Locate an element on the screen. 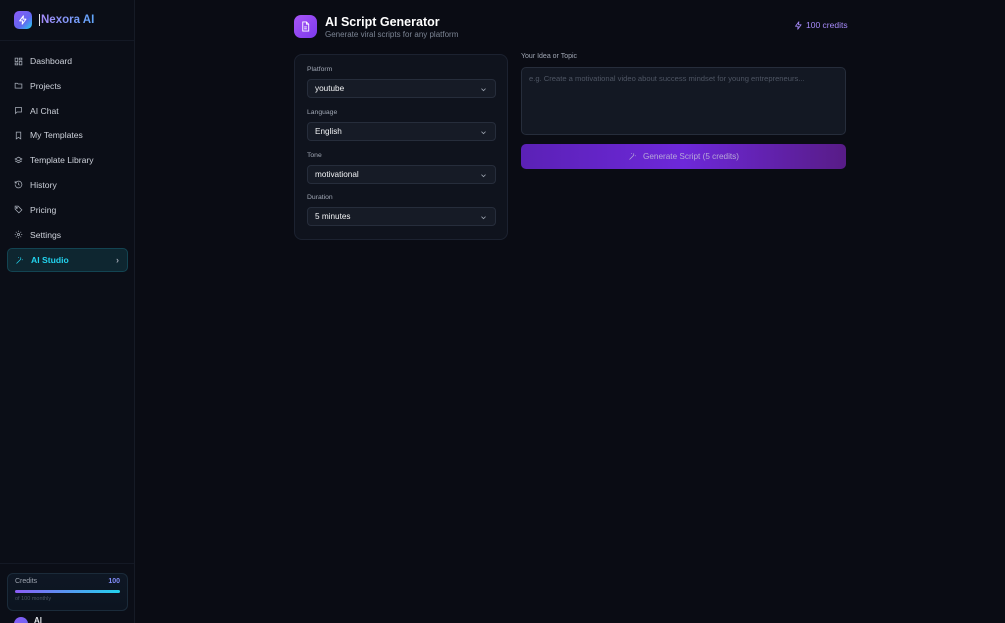 The image size is (1005, 623). generate-script-button: Generate Script (5 credits) is located at coordinates (683, 156).